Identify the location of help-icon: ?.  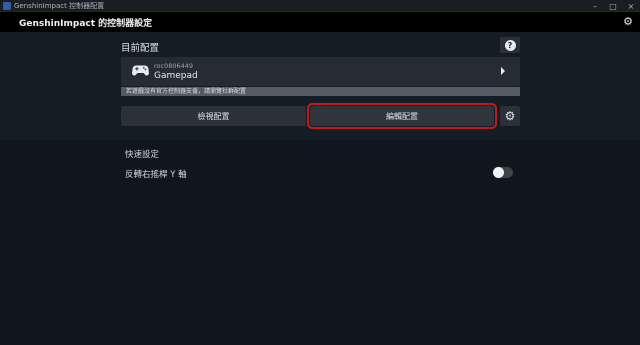
(510, 45).